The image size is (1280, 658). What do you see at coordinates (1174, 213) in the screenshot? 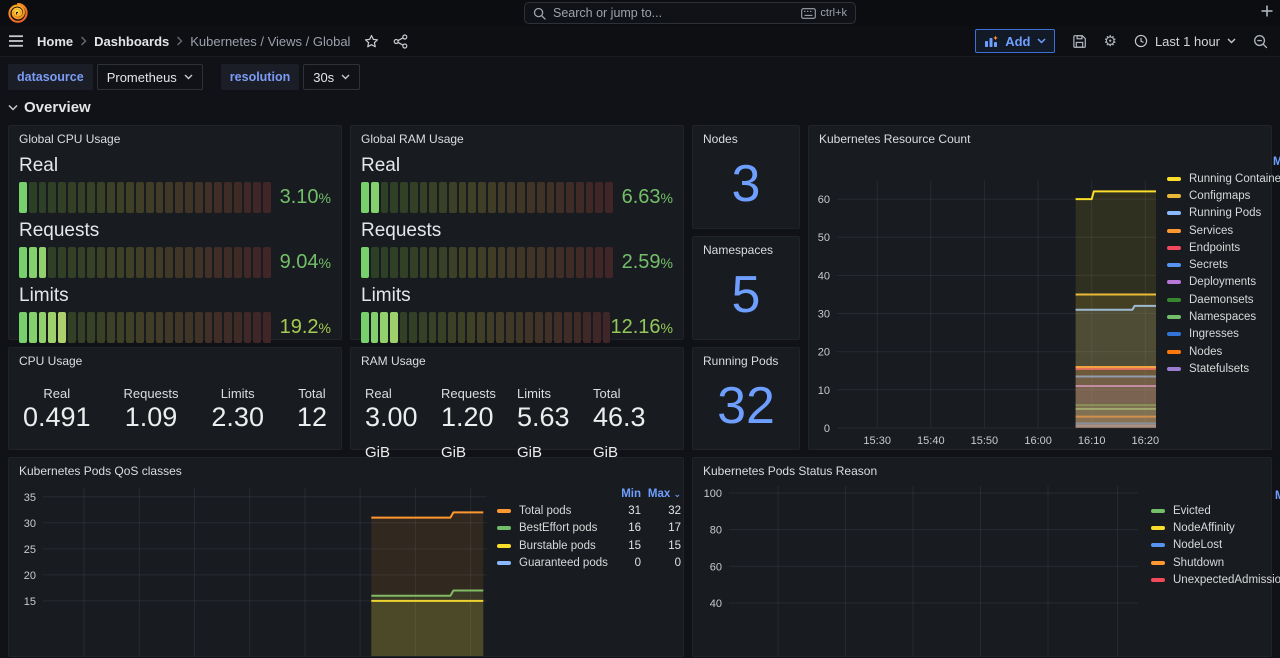
I see `legend-color-dash` at bounding box center [1174, 213].